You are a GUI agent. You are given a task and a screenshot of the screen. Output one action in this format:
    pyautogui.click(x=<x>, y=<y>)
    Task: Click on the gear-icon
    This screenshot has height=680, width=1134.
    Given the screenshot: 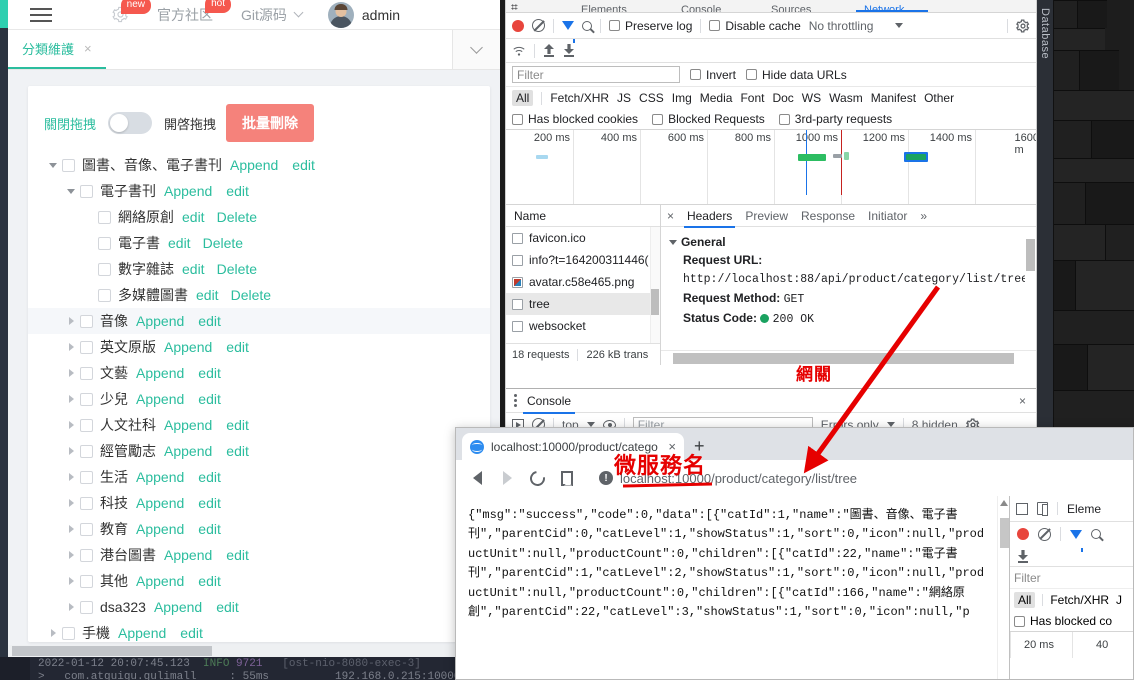 What is the action you would take?
    pyautogui.click(x=1023, y=26)
    